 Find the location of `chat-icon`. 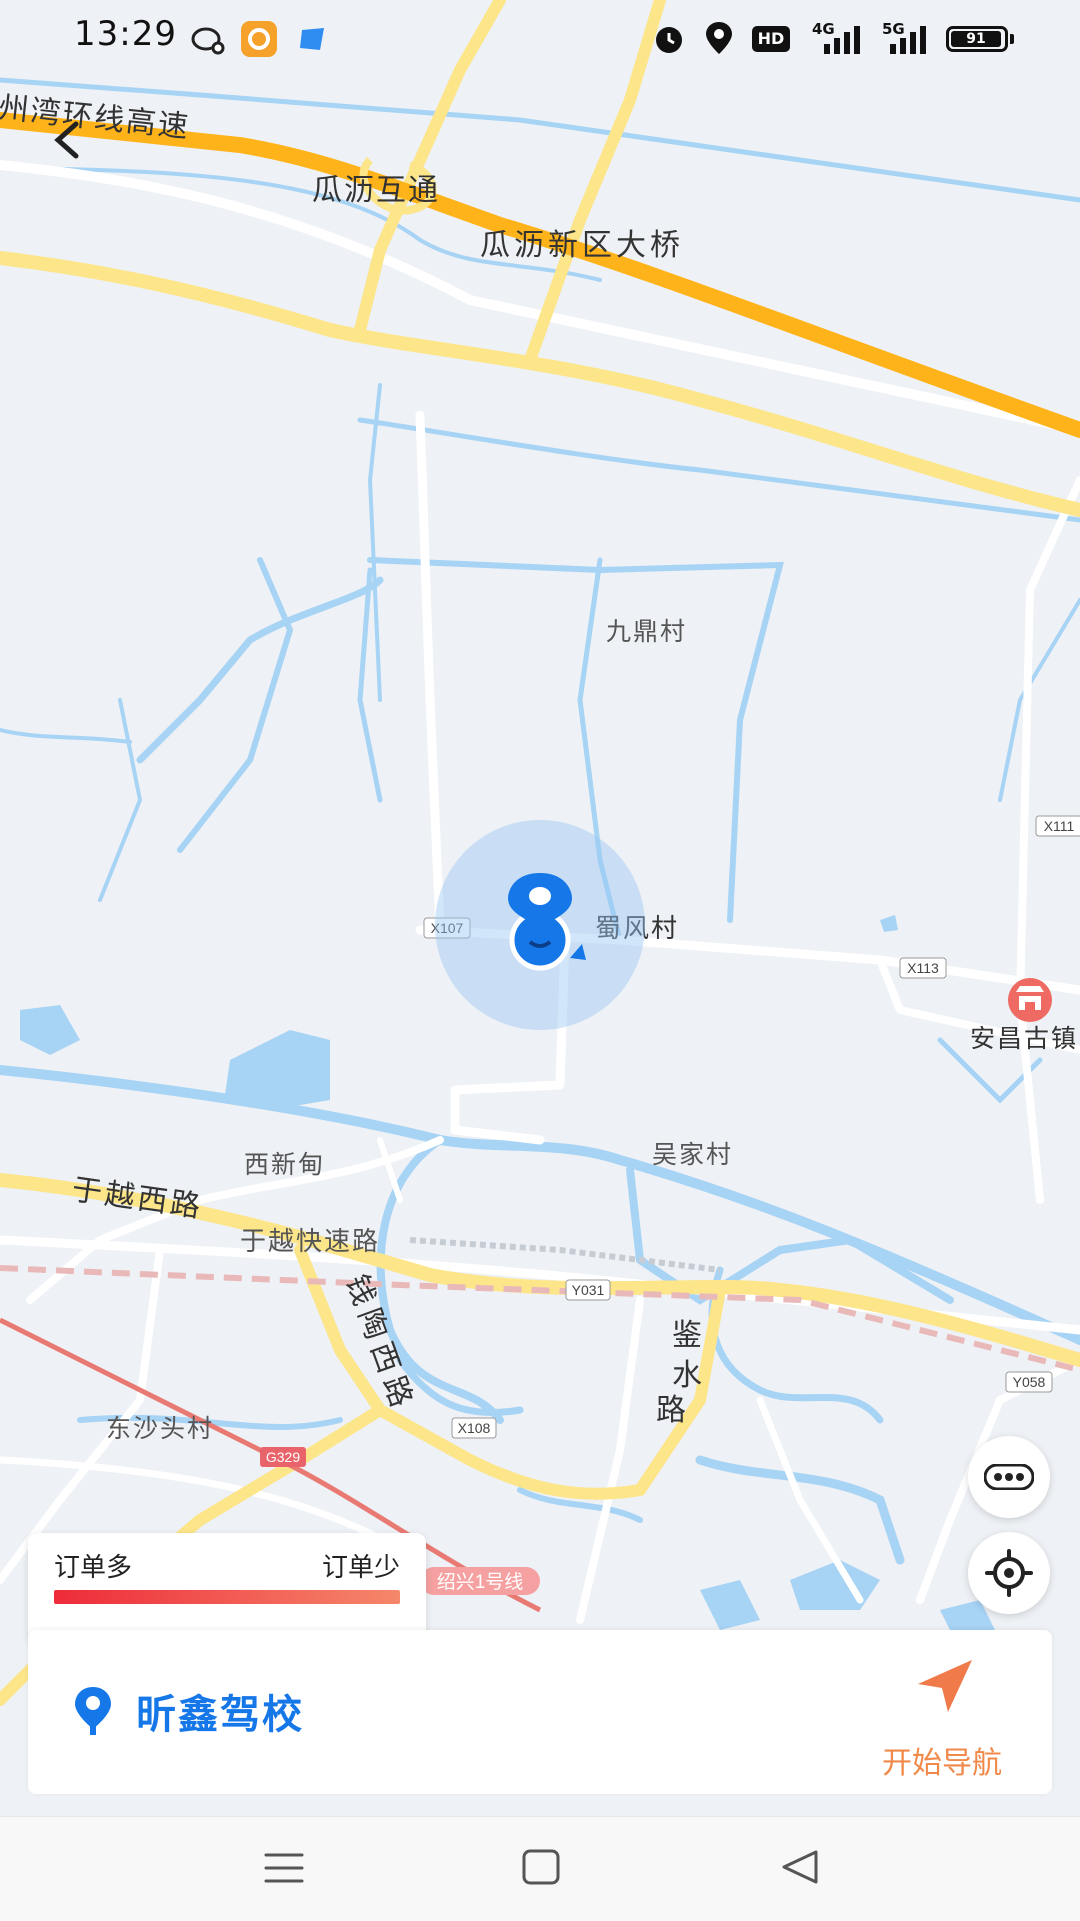

chat-icon is located at coordinates (208, 41).